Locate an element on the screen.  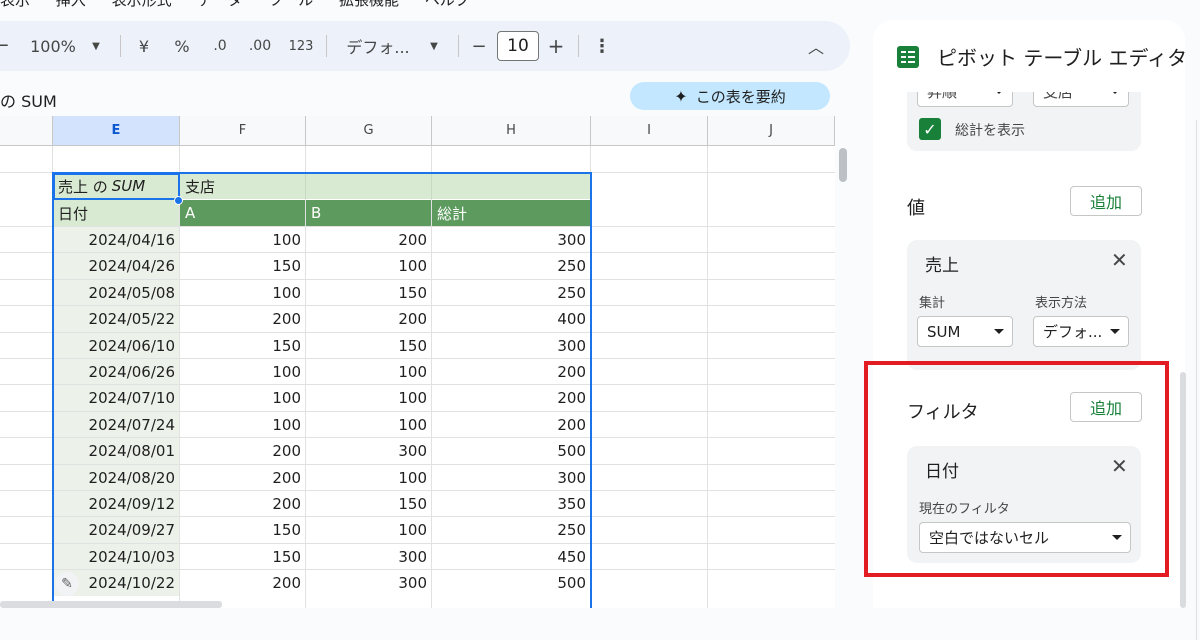
value-cell: 400 is located at coordinates (511, 319).